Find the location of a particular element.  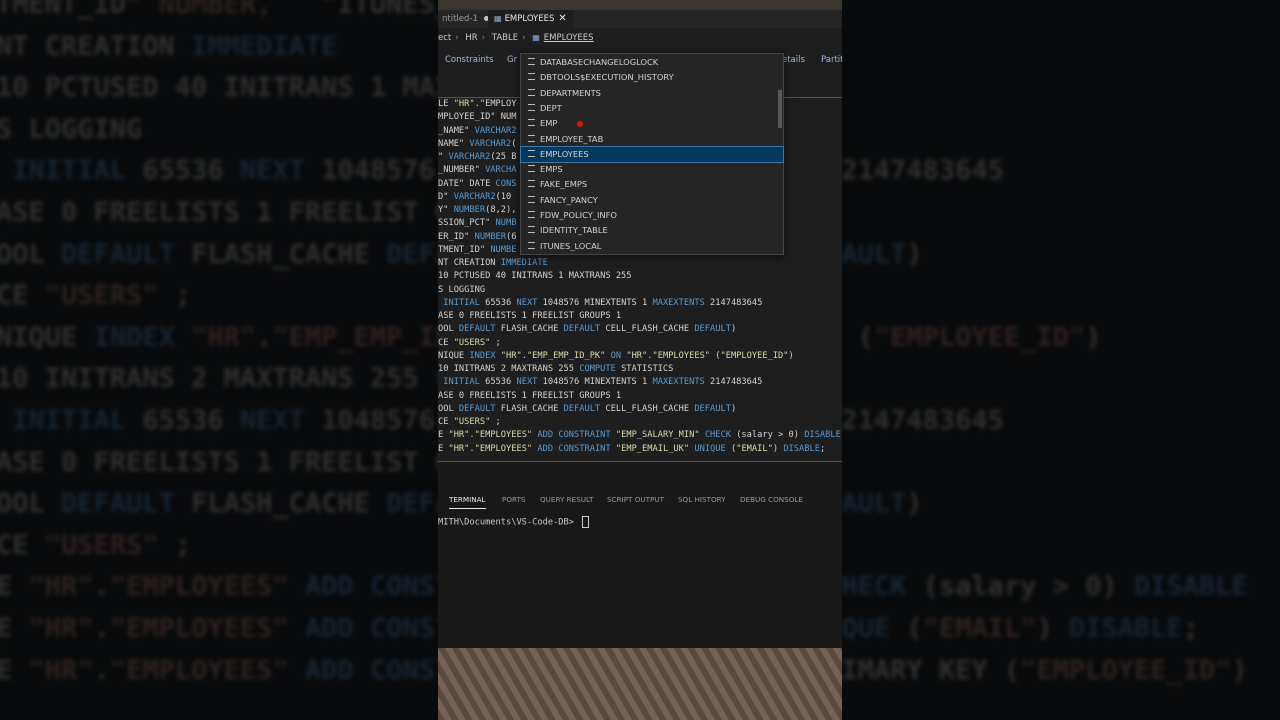

suggestion-label: EMPS is located at coordinates (551, 169).